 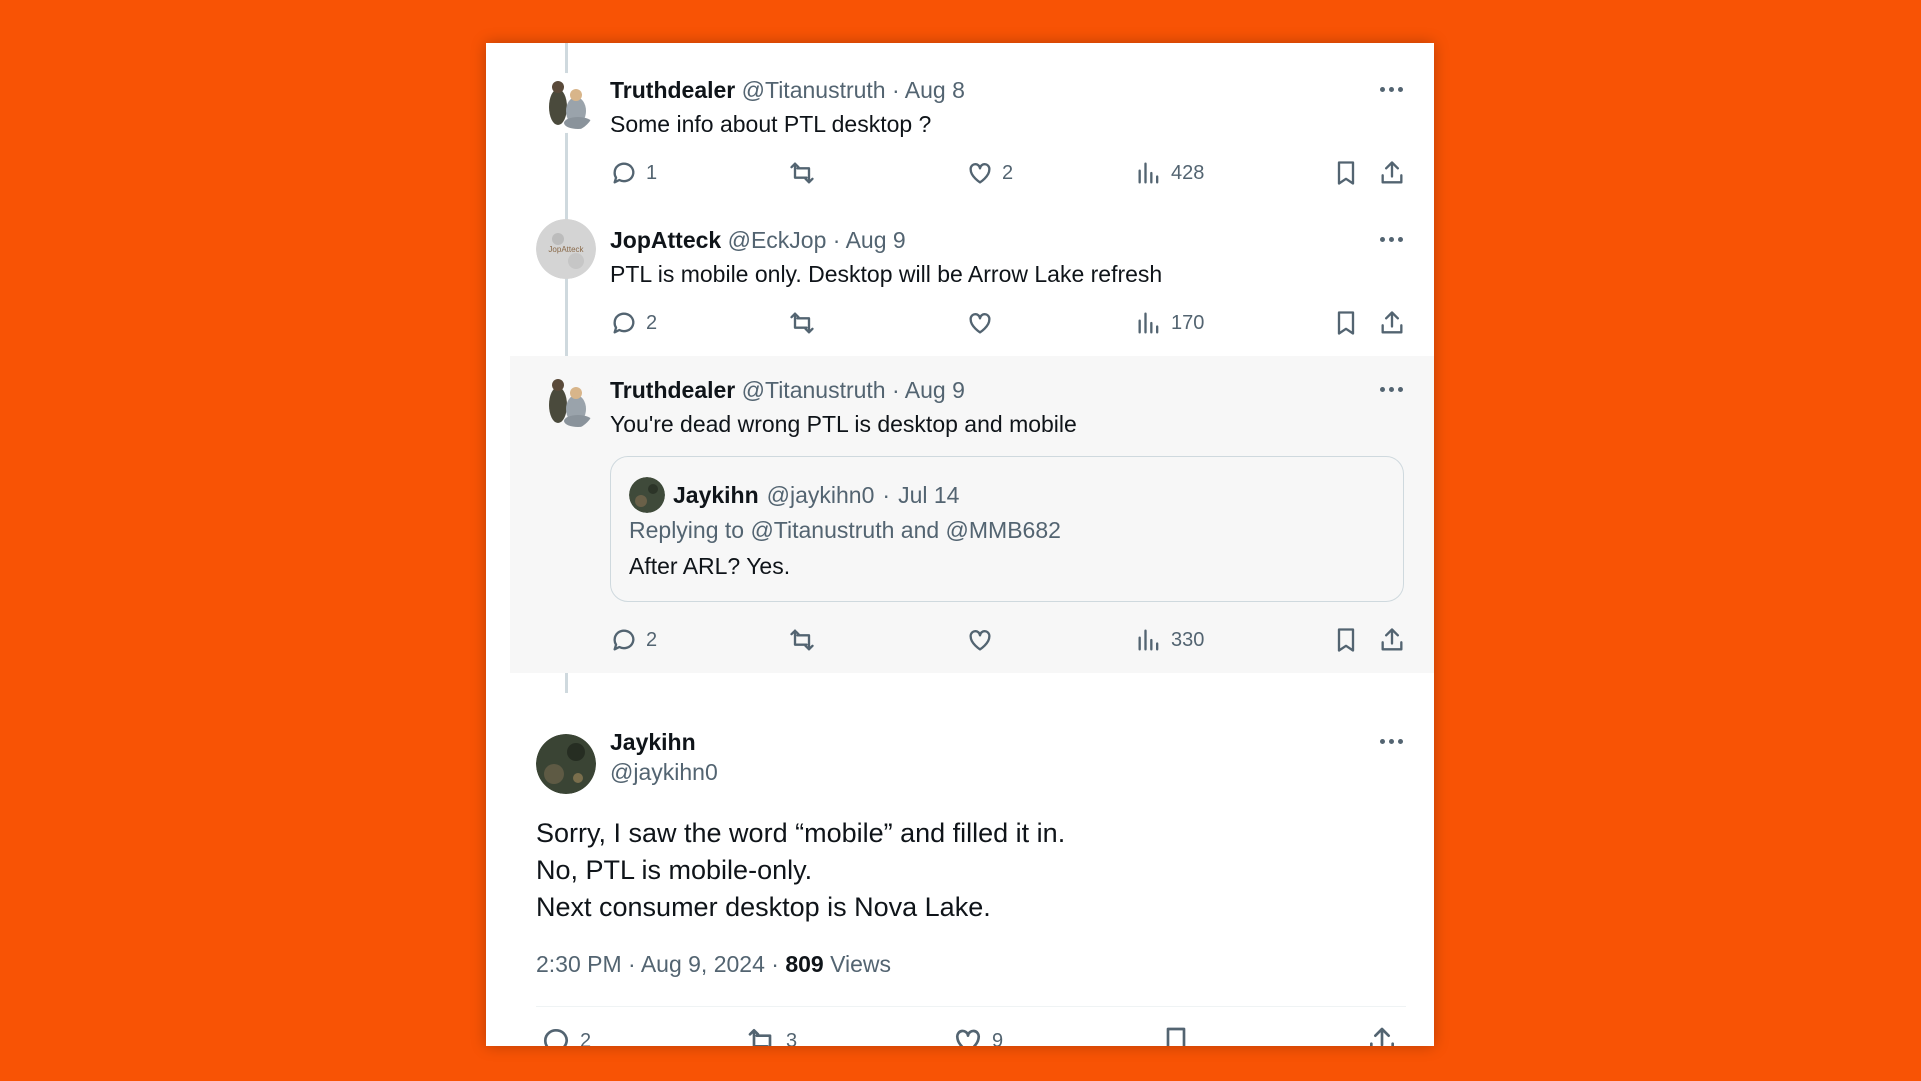 I want to click on views-label: Views, so click(x=857, y=964).